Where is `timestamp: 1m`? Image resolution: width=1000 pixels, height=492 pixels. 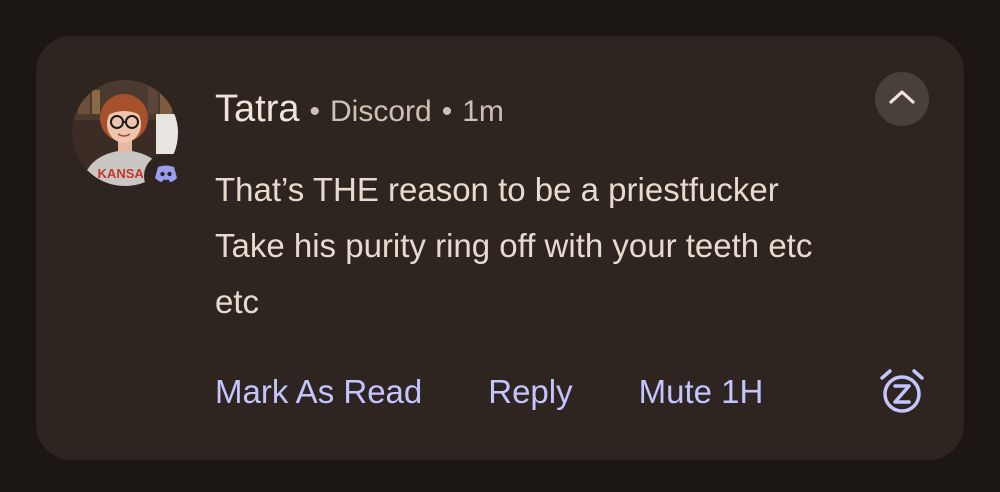 timestamp: 1m is located at coordinates (483, 111).